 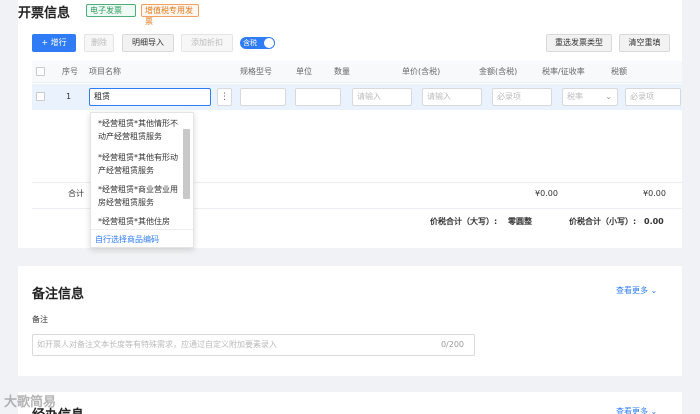 I want to click on reselect-invoice-type-button: 重选发票类型, so click(x=579, y=43).